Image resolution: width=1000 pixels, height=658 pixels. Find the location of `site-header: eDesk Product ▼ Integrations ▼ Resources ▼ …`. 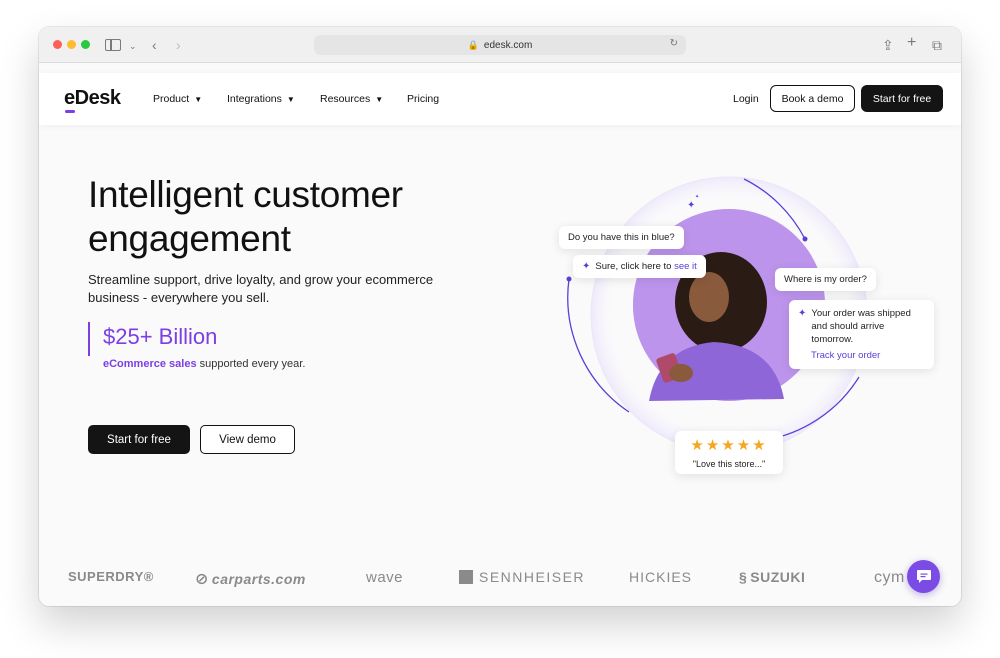

site-header: eDesk Product ▼ Integrations ▼ Resources ▼ … is located at coordinates (500, 99).